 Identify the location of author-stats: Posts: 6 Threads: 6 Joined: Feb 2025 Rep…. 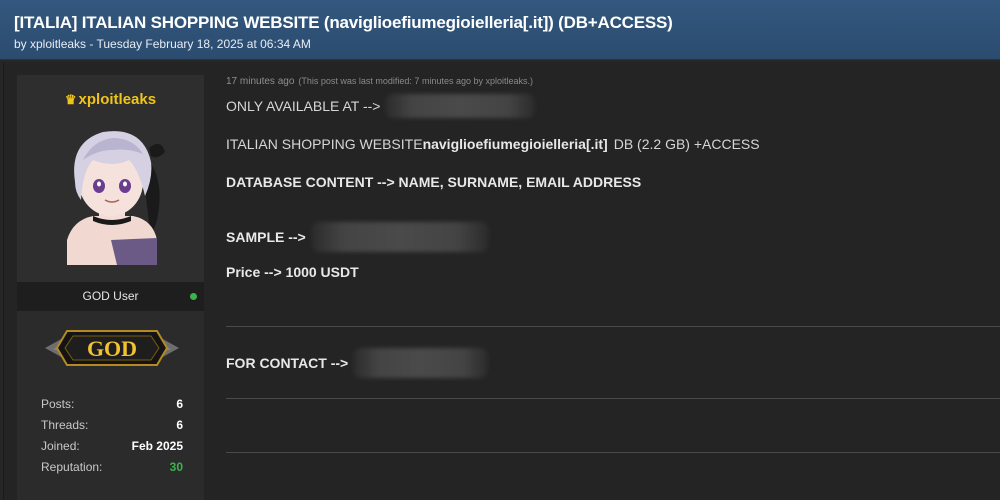
(112, 439).